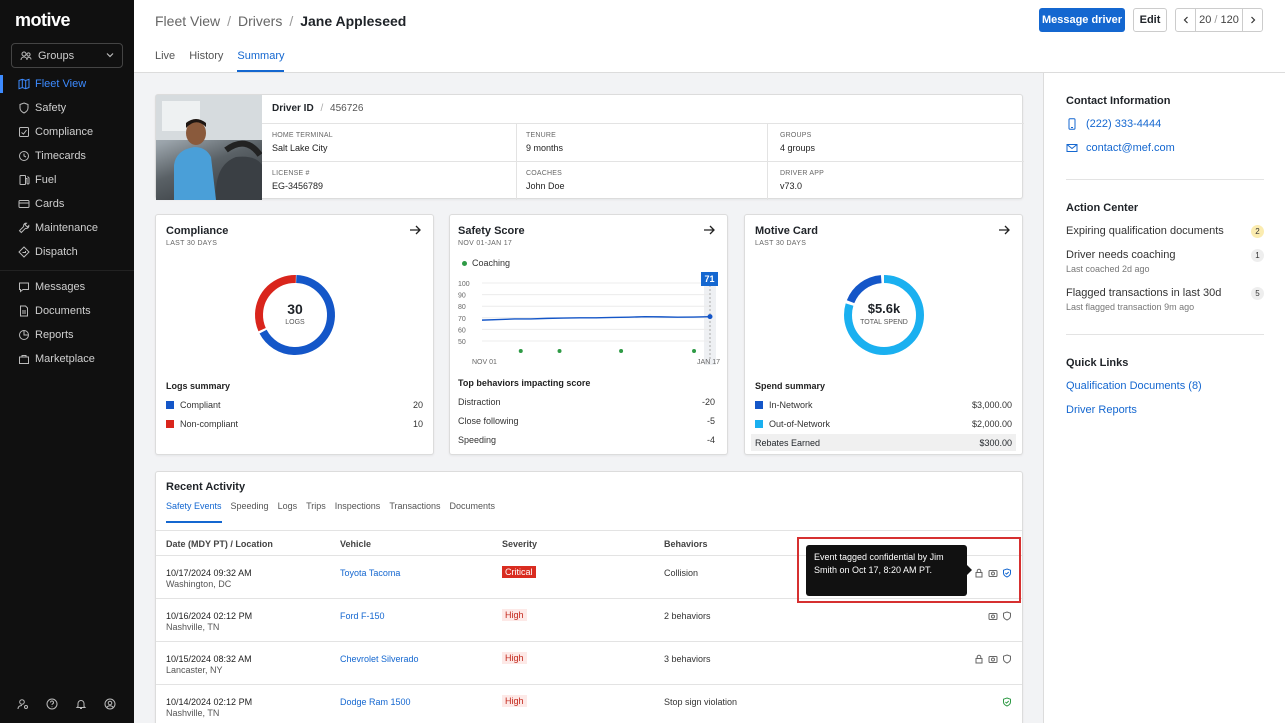  Describe the element at coordinates (219, 544) in the screenshot. I see `column-header-date: Date (MDY PT) / Location` at that location.